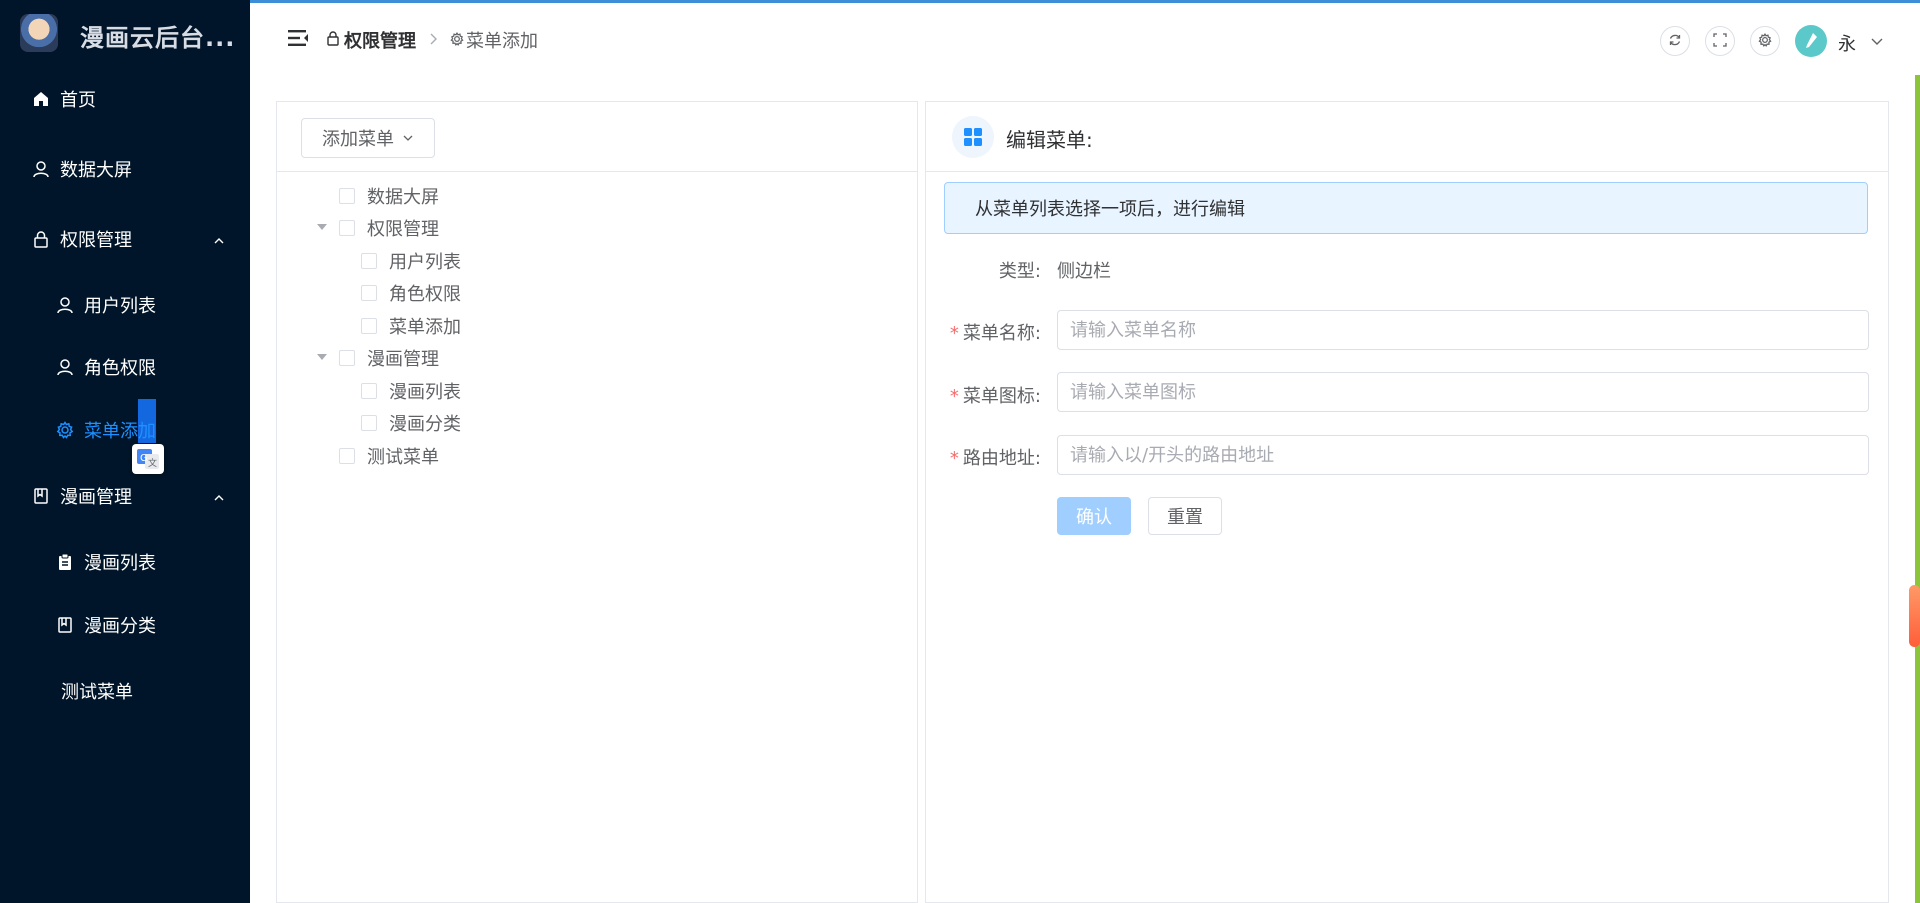 The image size is (1920, 903). What do you see at coordinates (120, 368) in the screenshot?
I see `sidebar-item-label: 角色权限` at bounding box center [120, 368].